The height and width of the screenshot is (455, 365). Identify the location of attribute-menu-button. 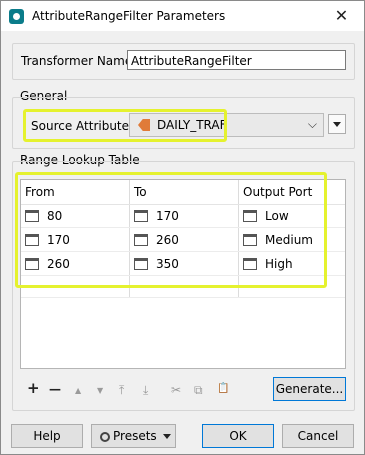
(337, 124).